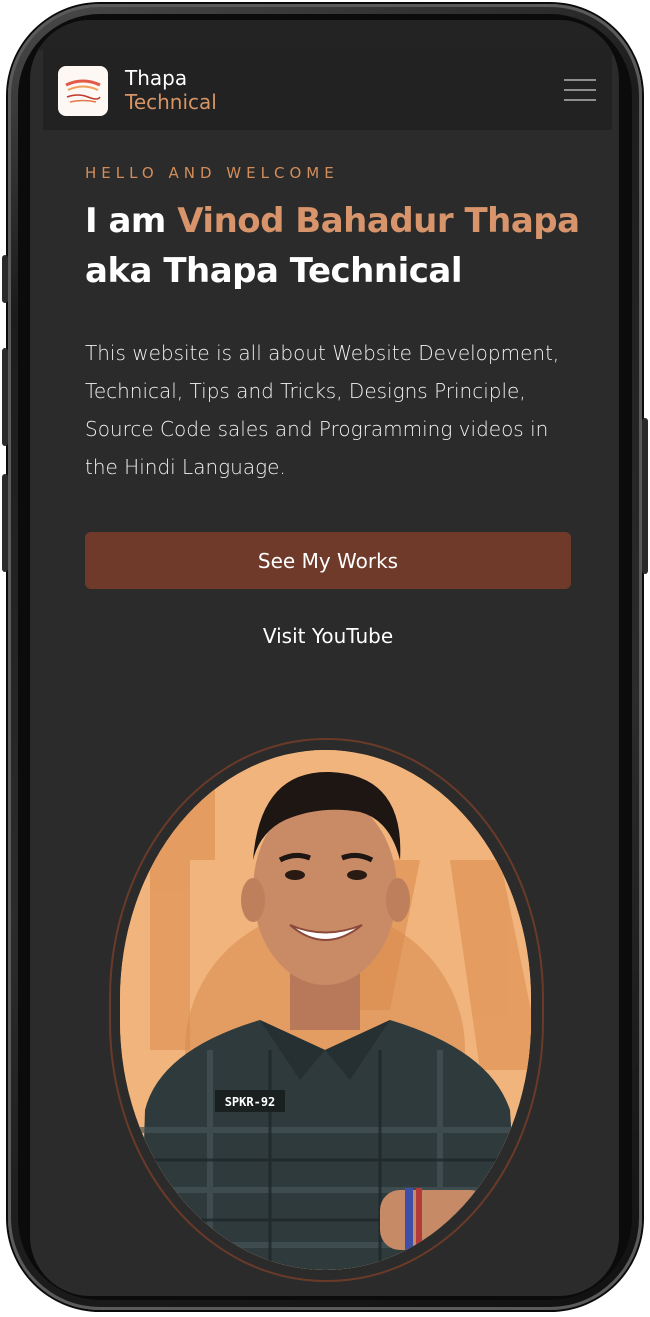 This screenshot has height=1317, width=650. I want to click on brand-name-line1: Thapa, so click(156, 78).